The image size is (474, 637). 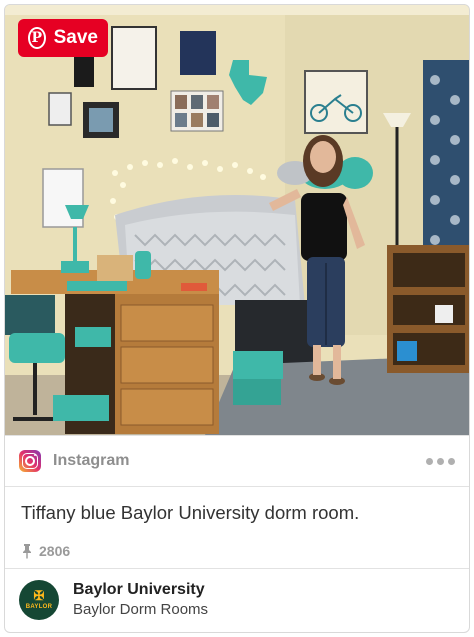 What do you see at coordinates (55, 551) in the screenshot?
I see `save-count-value: 2806` at bounding box center [55, 551].